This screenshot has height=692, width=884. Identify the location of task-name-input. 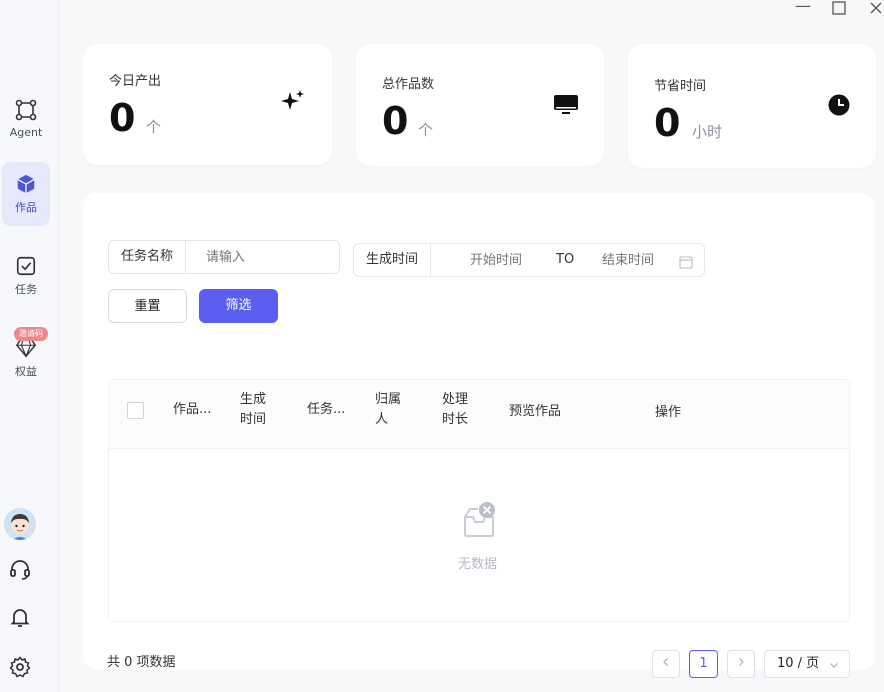
(271, 258).